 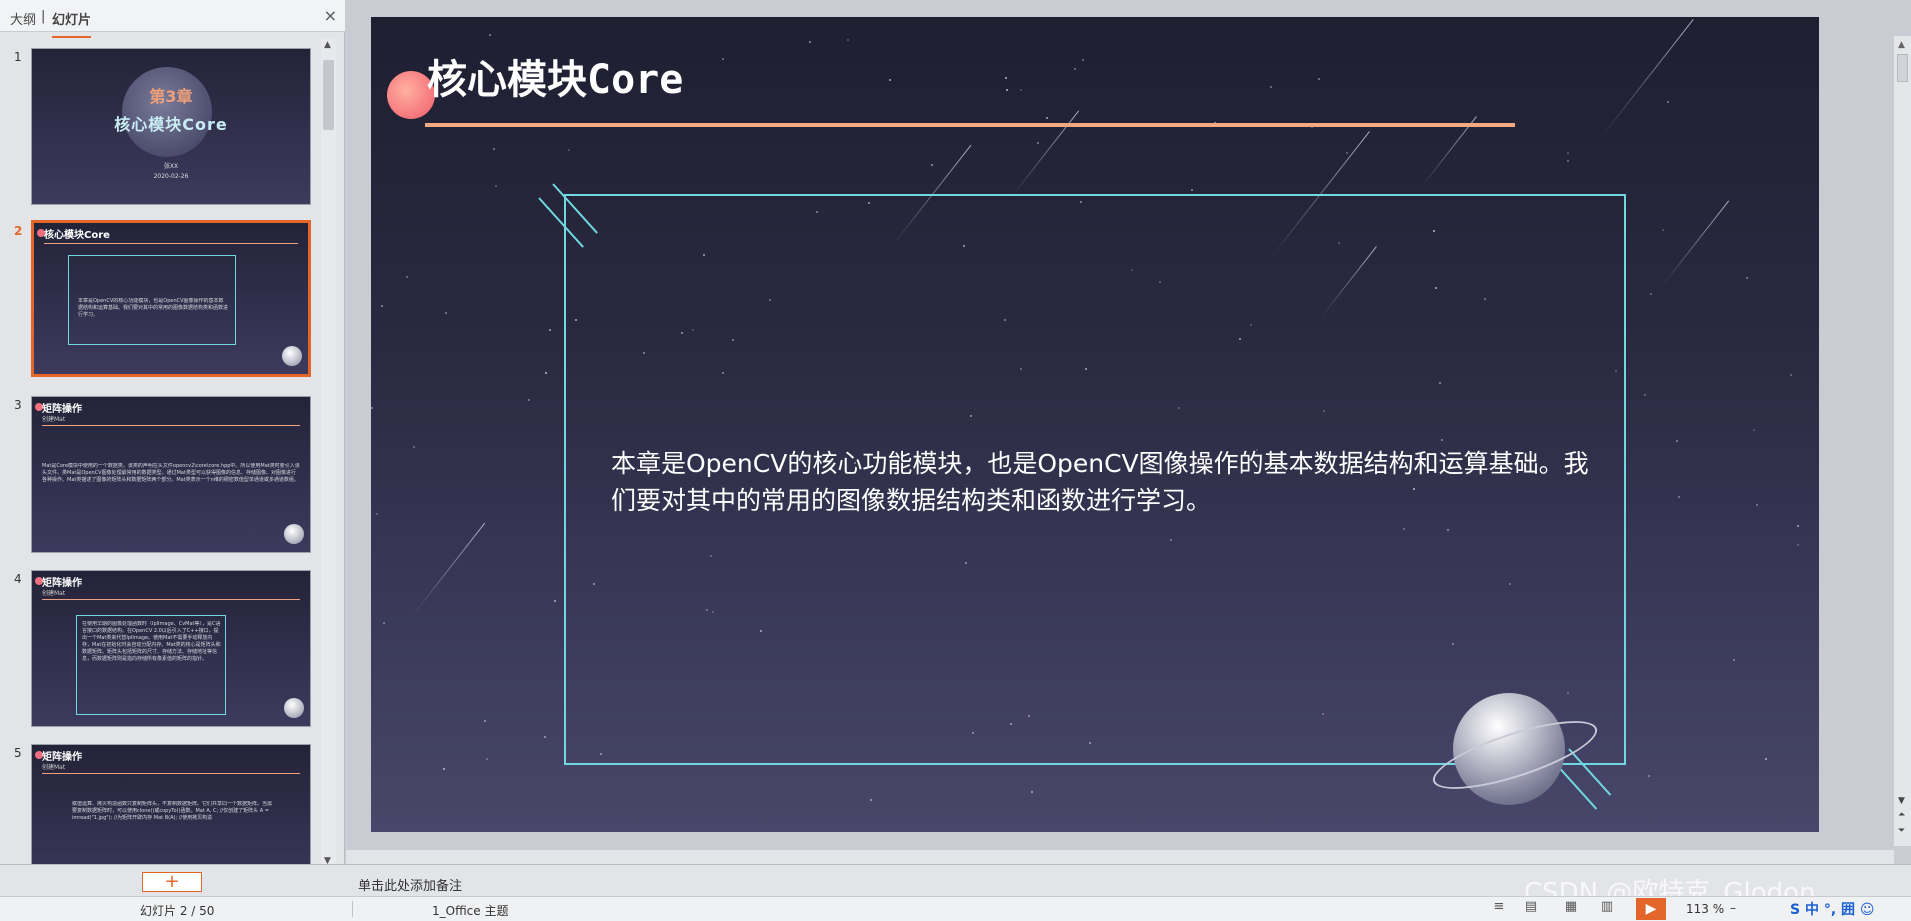 What do you see at coordinates (172, 19) in the screenshot?
I see `panel-tabs: 大纲 | 幻灯片 ×` at bounding box center [172, 19].